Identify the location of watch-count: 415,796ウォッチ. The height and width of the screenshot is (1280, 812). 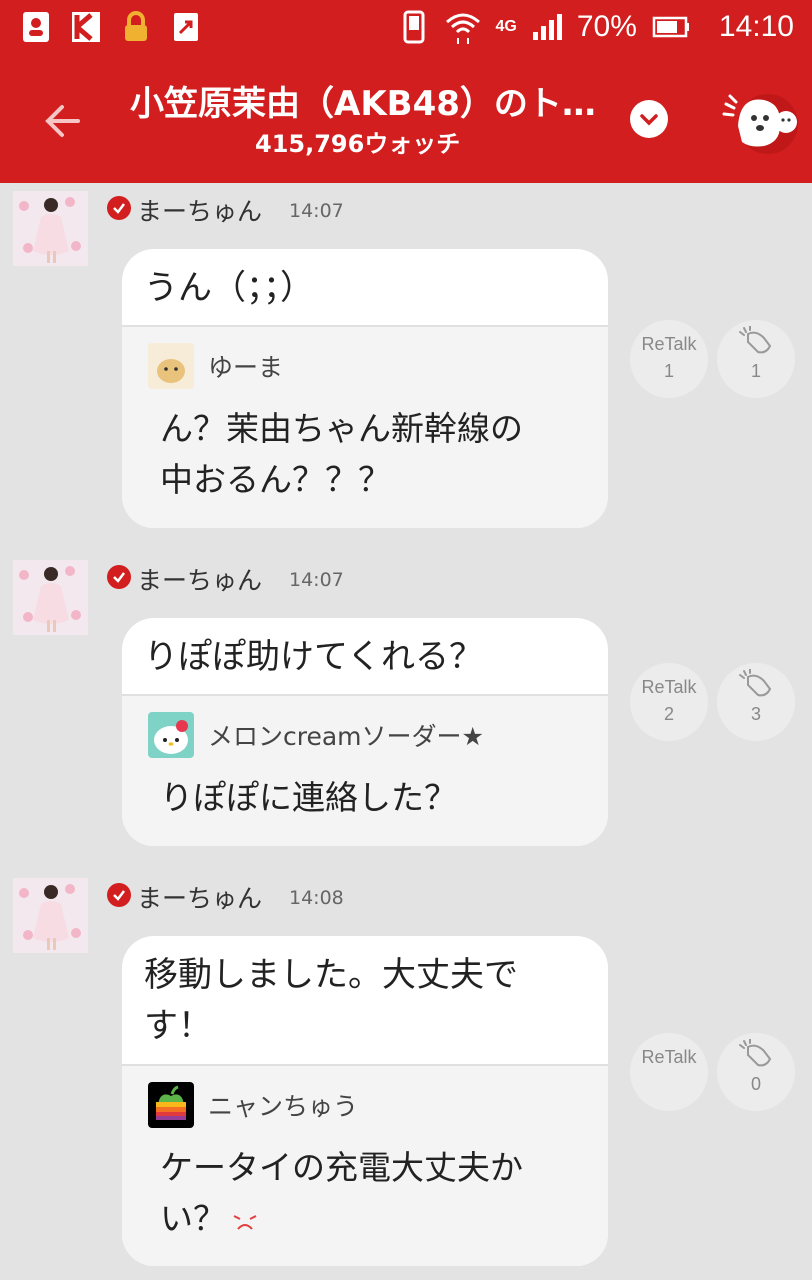
(358, 144).